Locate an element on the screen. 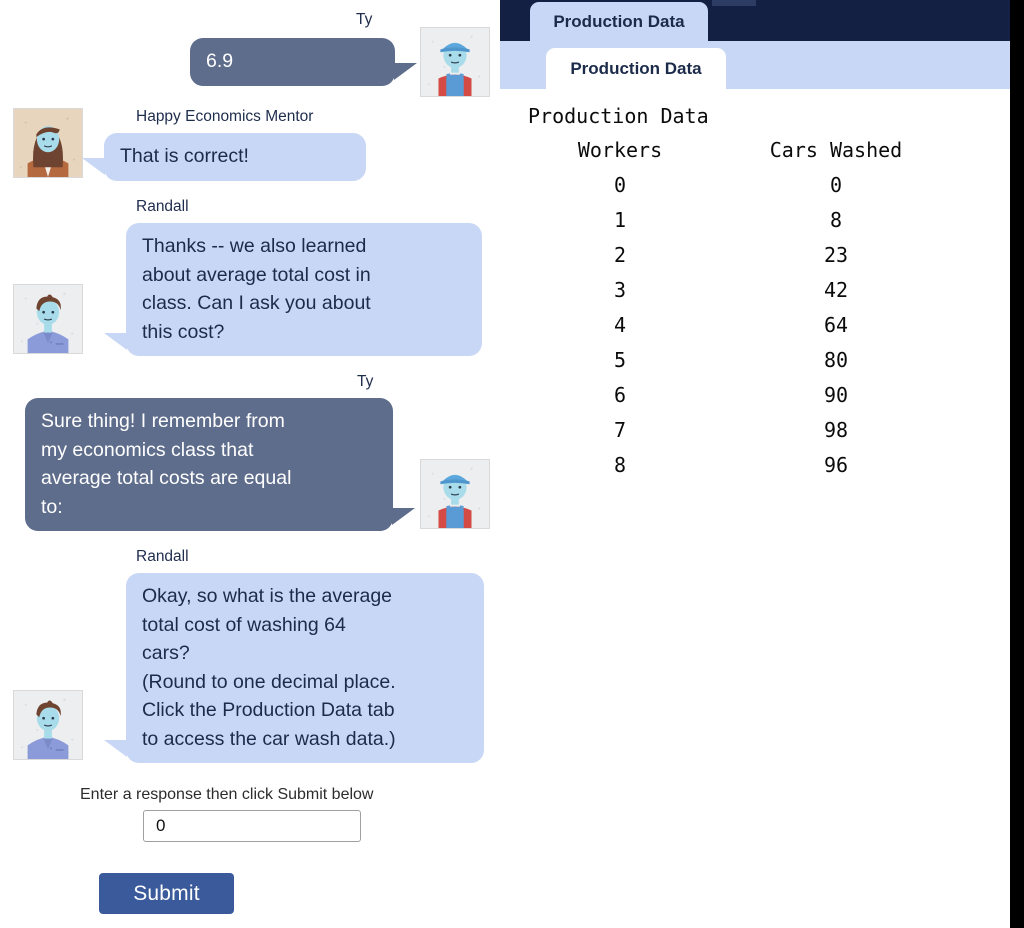 This screenshot has height=928, width=1024. cell-workers: 0 is located at coordinates (620, 185).